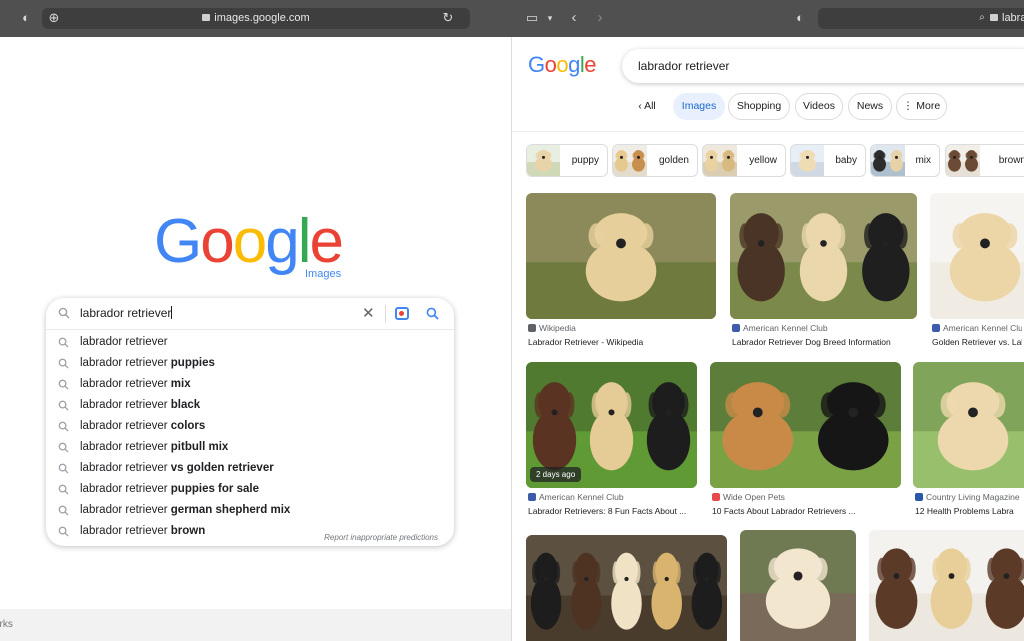  What do you see at coordinates (185, 510) in the screenshot?
I see `suggestion-text: labrador retriever german shepherd mix` at bounding box center [185, 510].